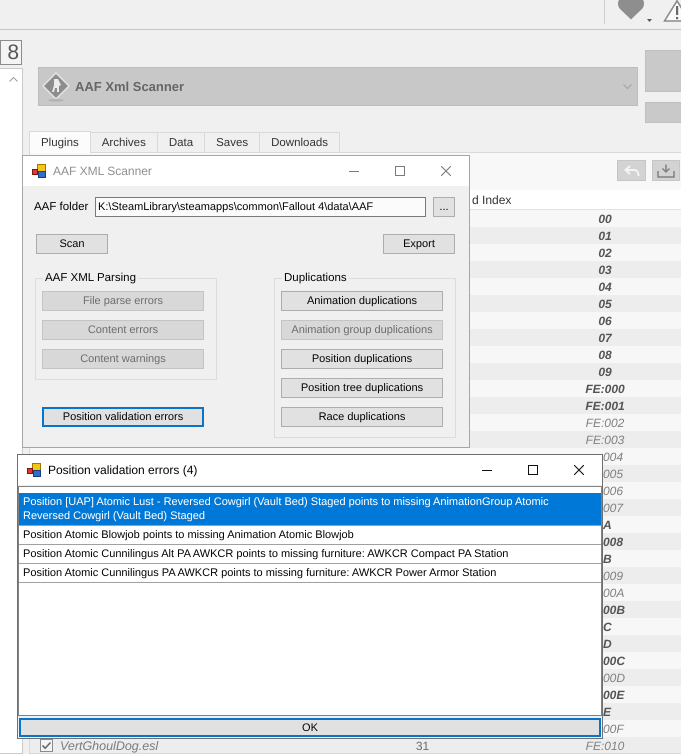 The height and width of the screenshot is (754, 681). What do you see at coordinates (605, 218) in the screenshot?
I see `mod-index: 00` at bounding box center [605, 218].